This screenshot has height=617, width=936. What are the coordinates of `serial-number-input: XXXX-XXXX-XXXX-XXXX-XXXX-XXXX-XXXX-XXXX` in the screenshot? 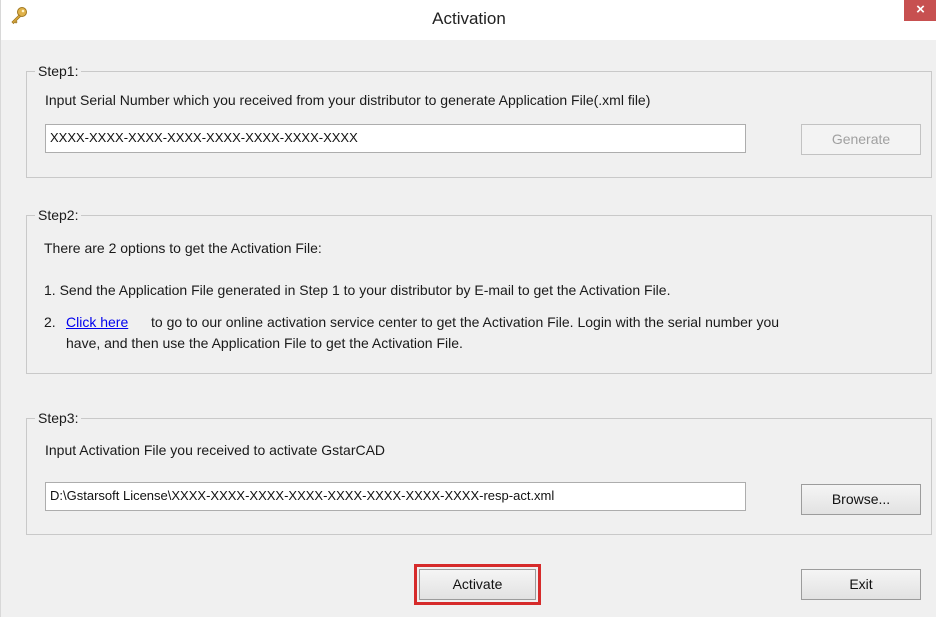 It's located at (395, 138).